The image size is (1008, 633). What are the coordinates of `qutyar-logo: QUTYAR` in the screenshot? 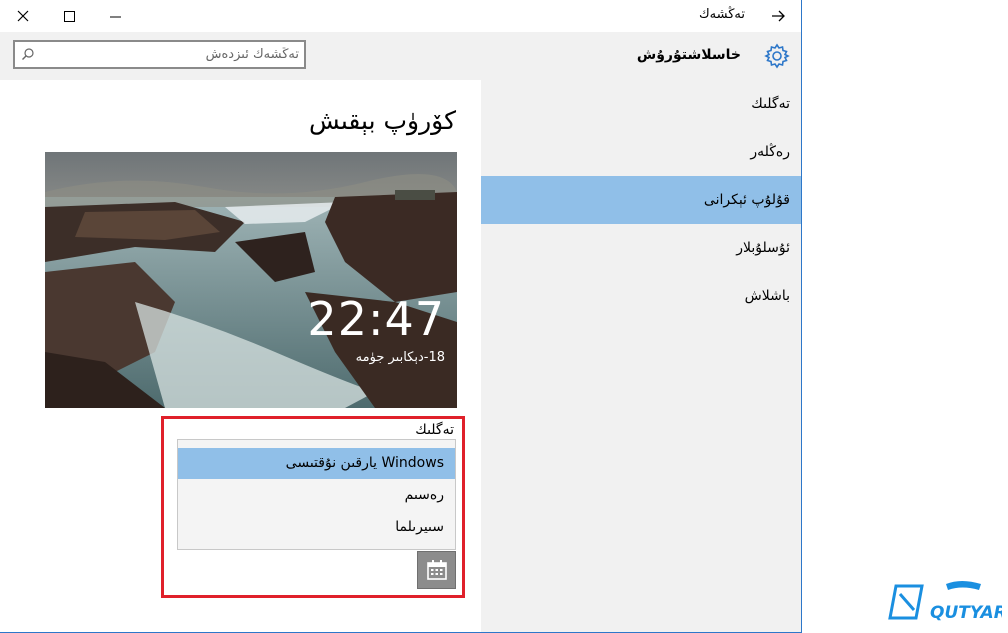 It's located at (945, 602).